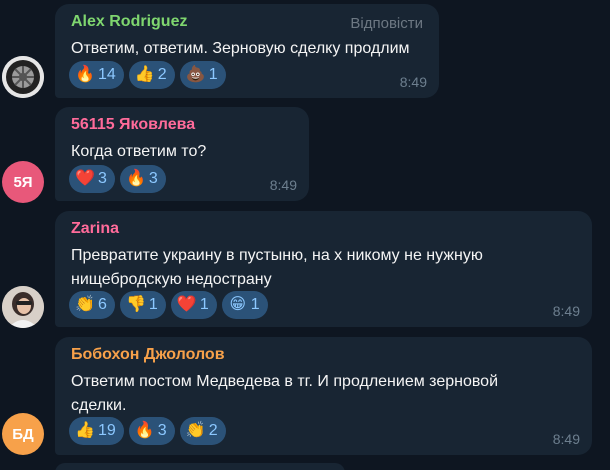 This screenshot has width=610, height=470. I want to click on message-text: Когда ответим то?, so click(138, 152).